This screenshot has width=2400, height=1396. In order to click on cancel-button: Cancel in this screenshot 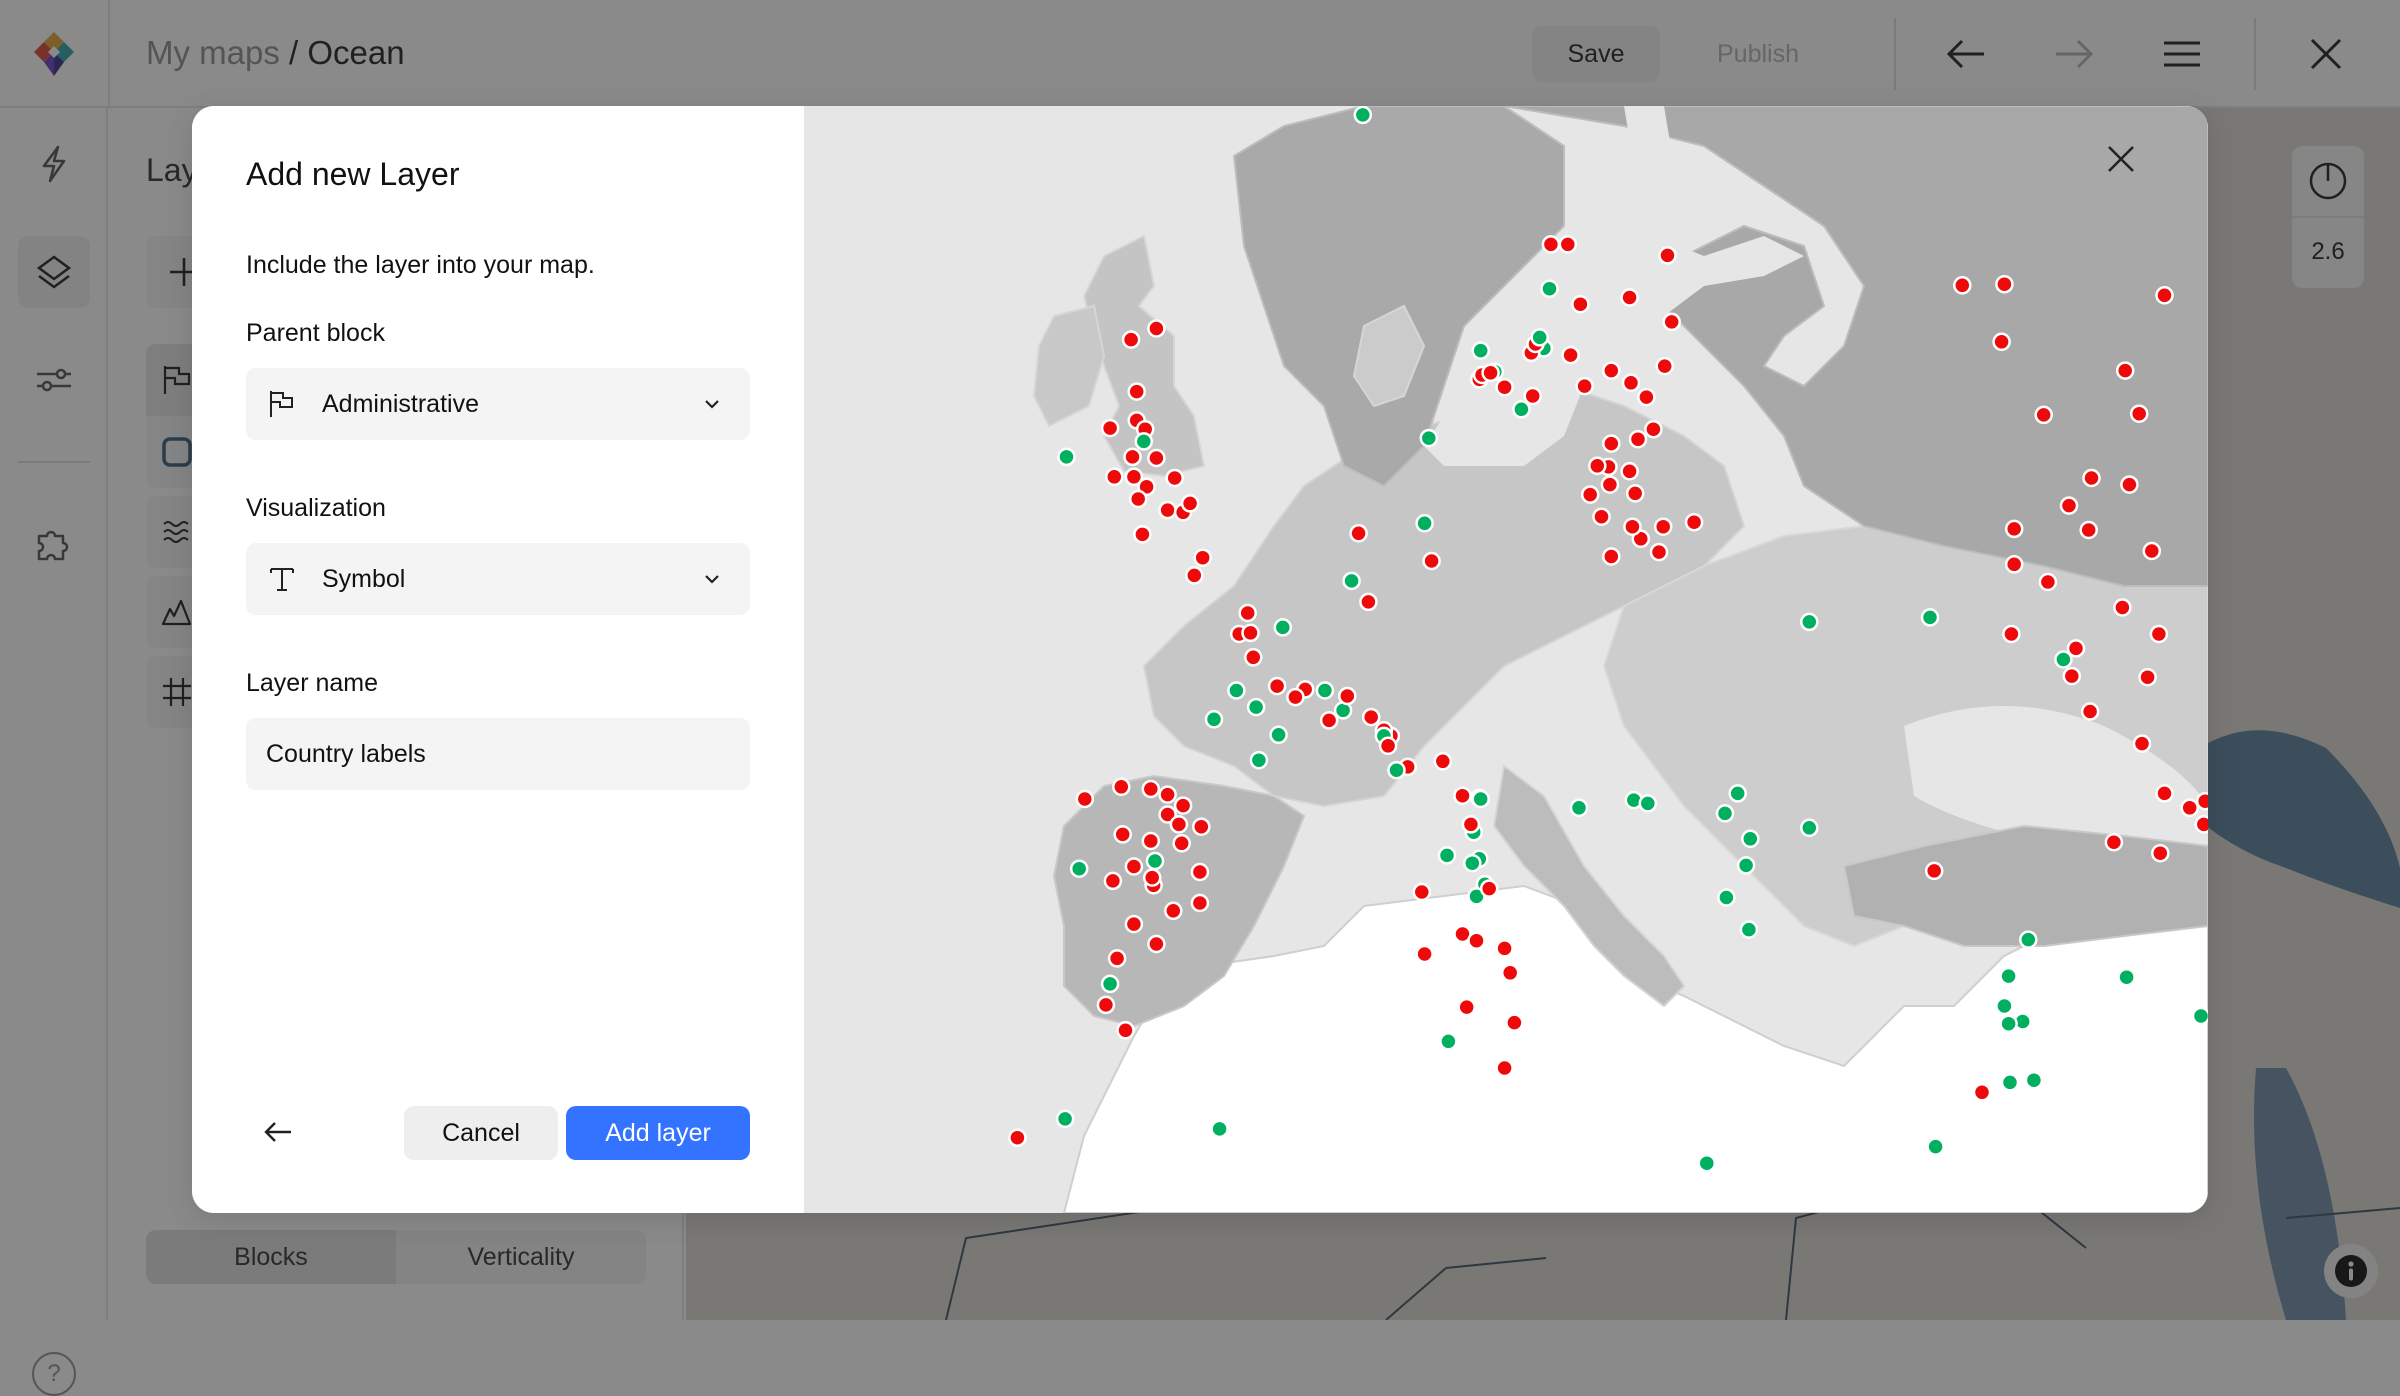, I will do `click(481, 1133)`.